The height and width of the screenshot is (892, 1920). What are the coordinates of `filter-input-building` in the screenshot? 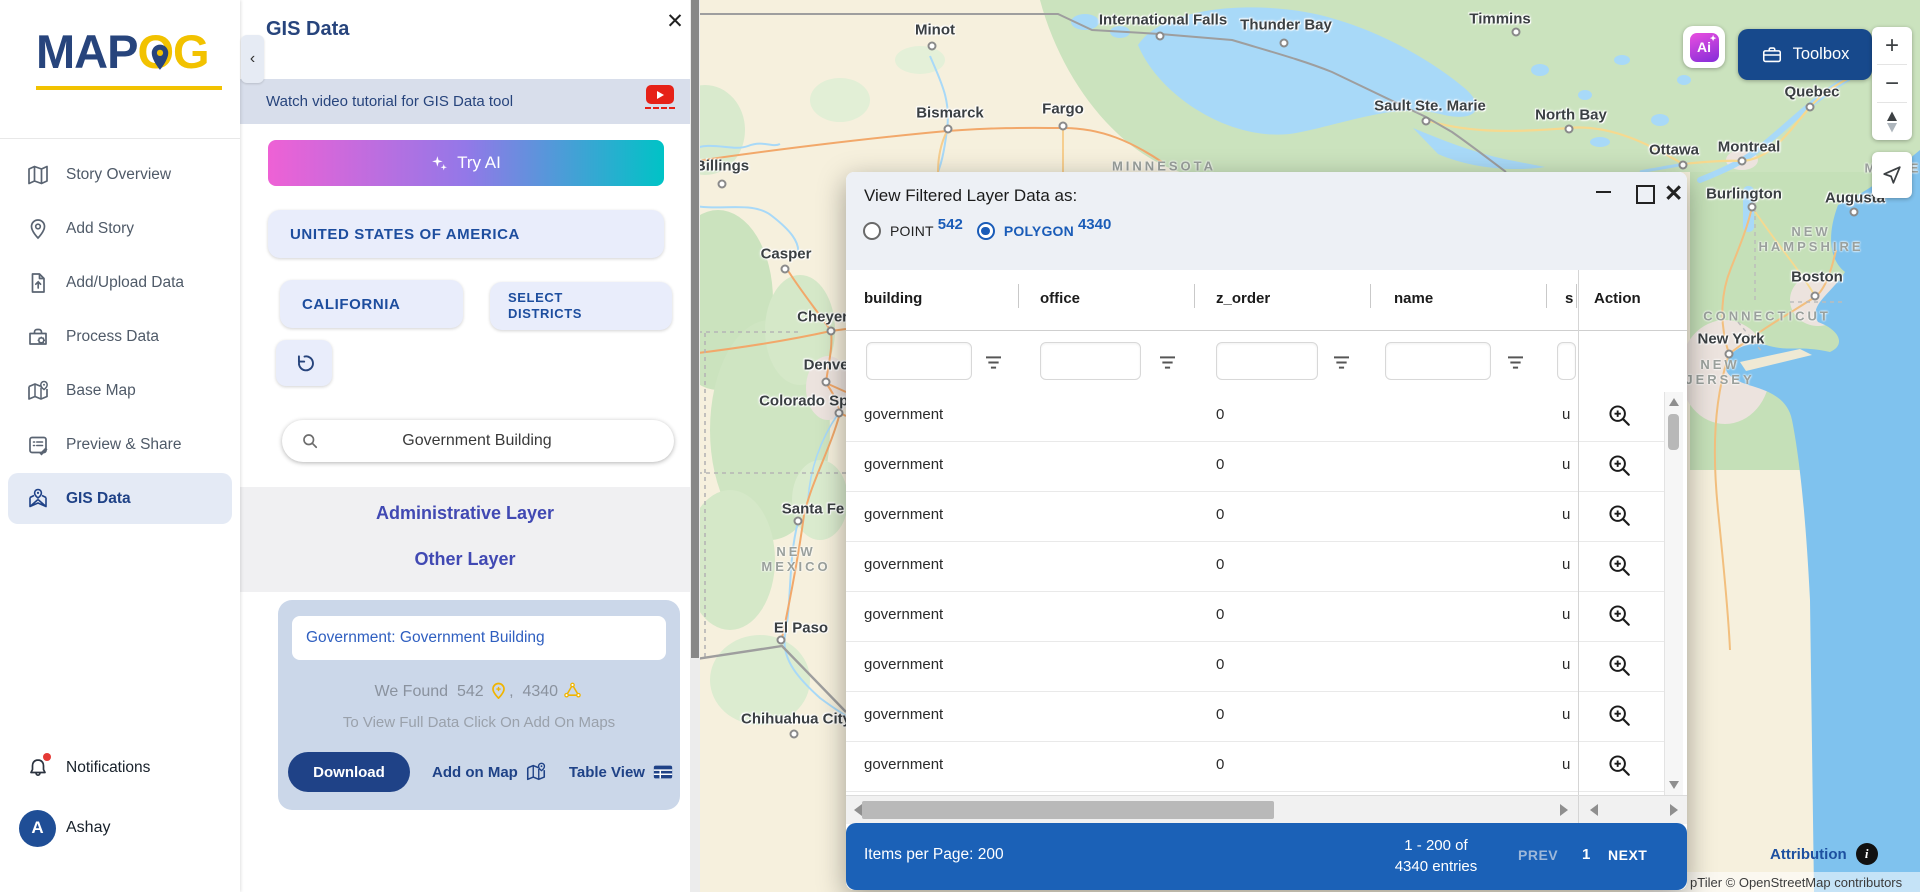 It's located at (919, 361).